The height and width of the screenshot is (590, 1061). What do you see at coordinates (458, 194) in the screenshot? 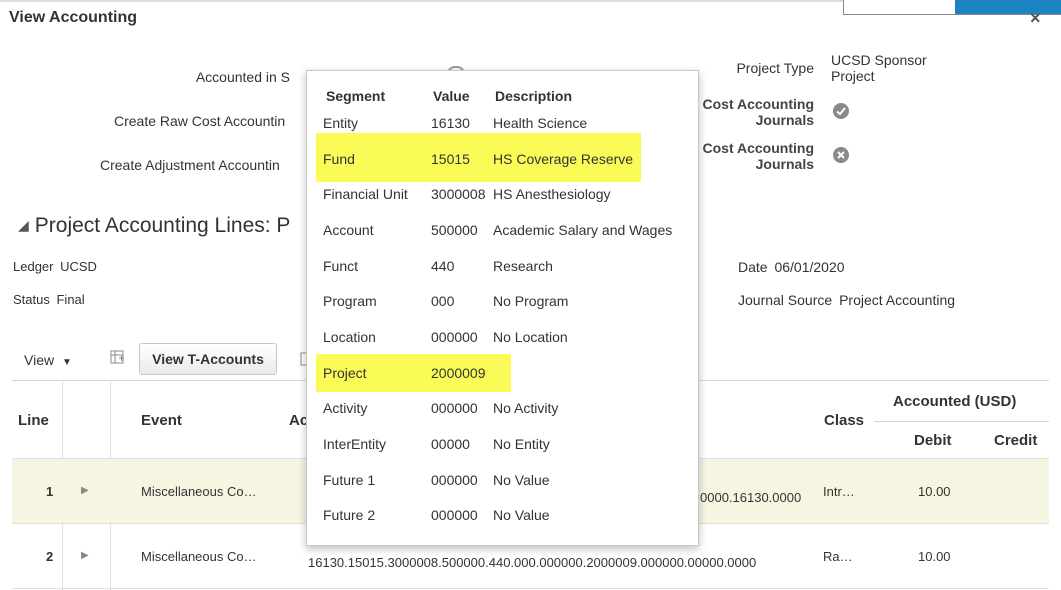
I see `segment-value: 3000008` at bounding box center [458, 194].